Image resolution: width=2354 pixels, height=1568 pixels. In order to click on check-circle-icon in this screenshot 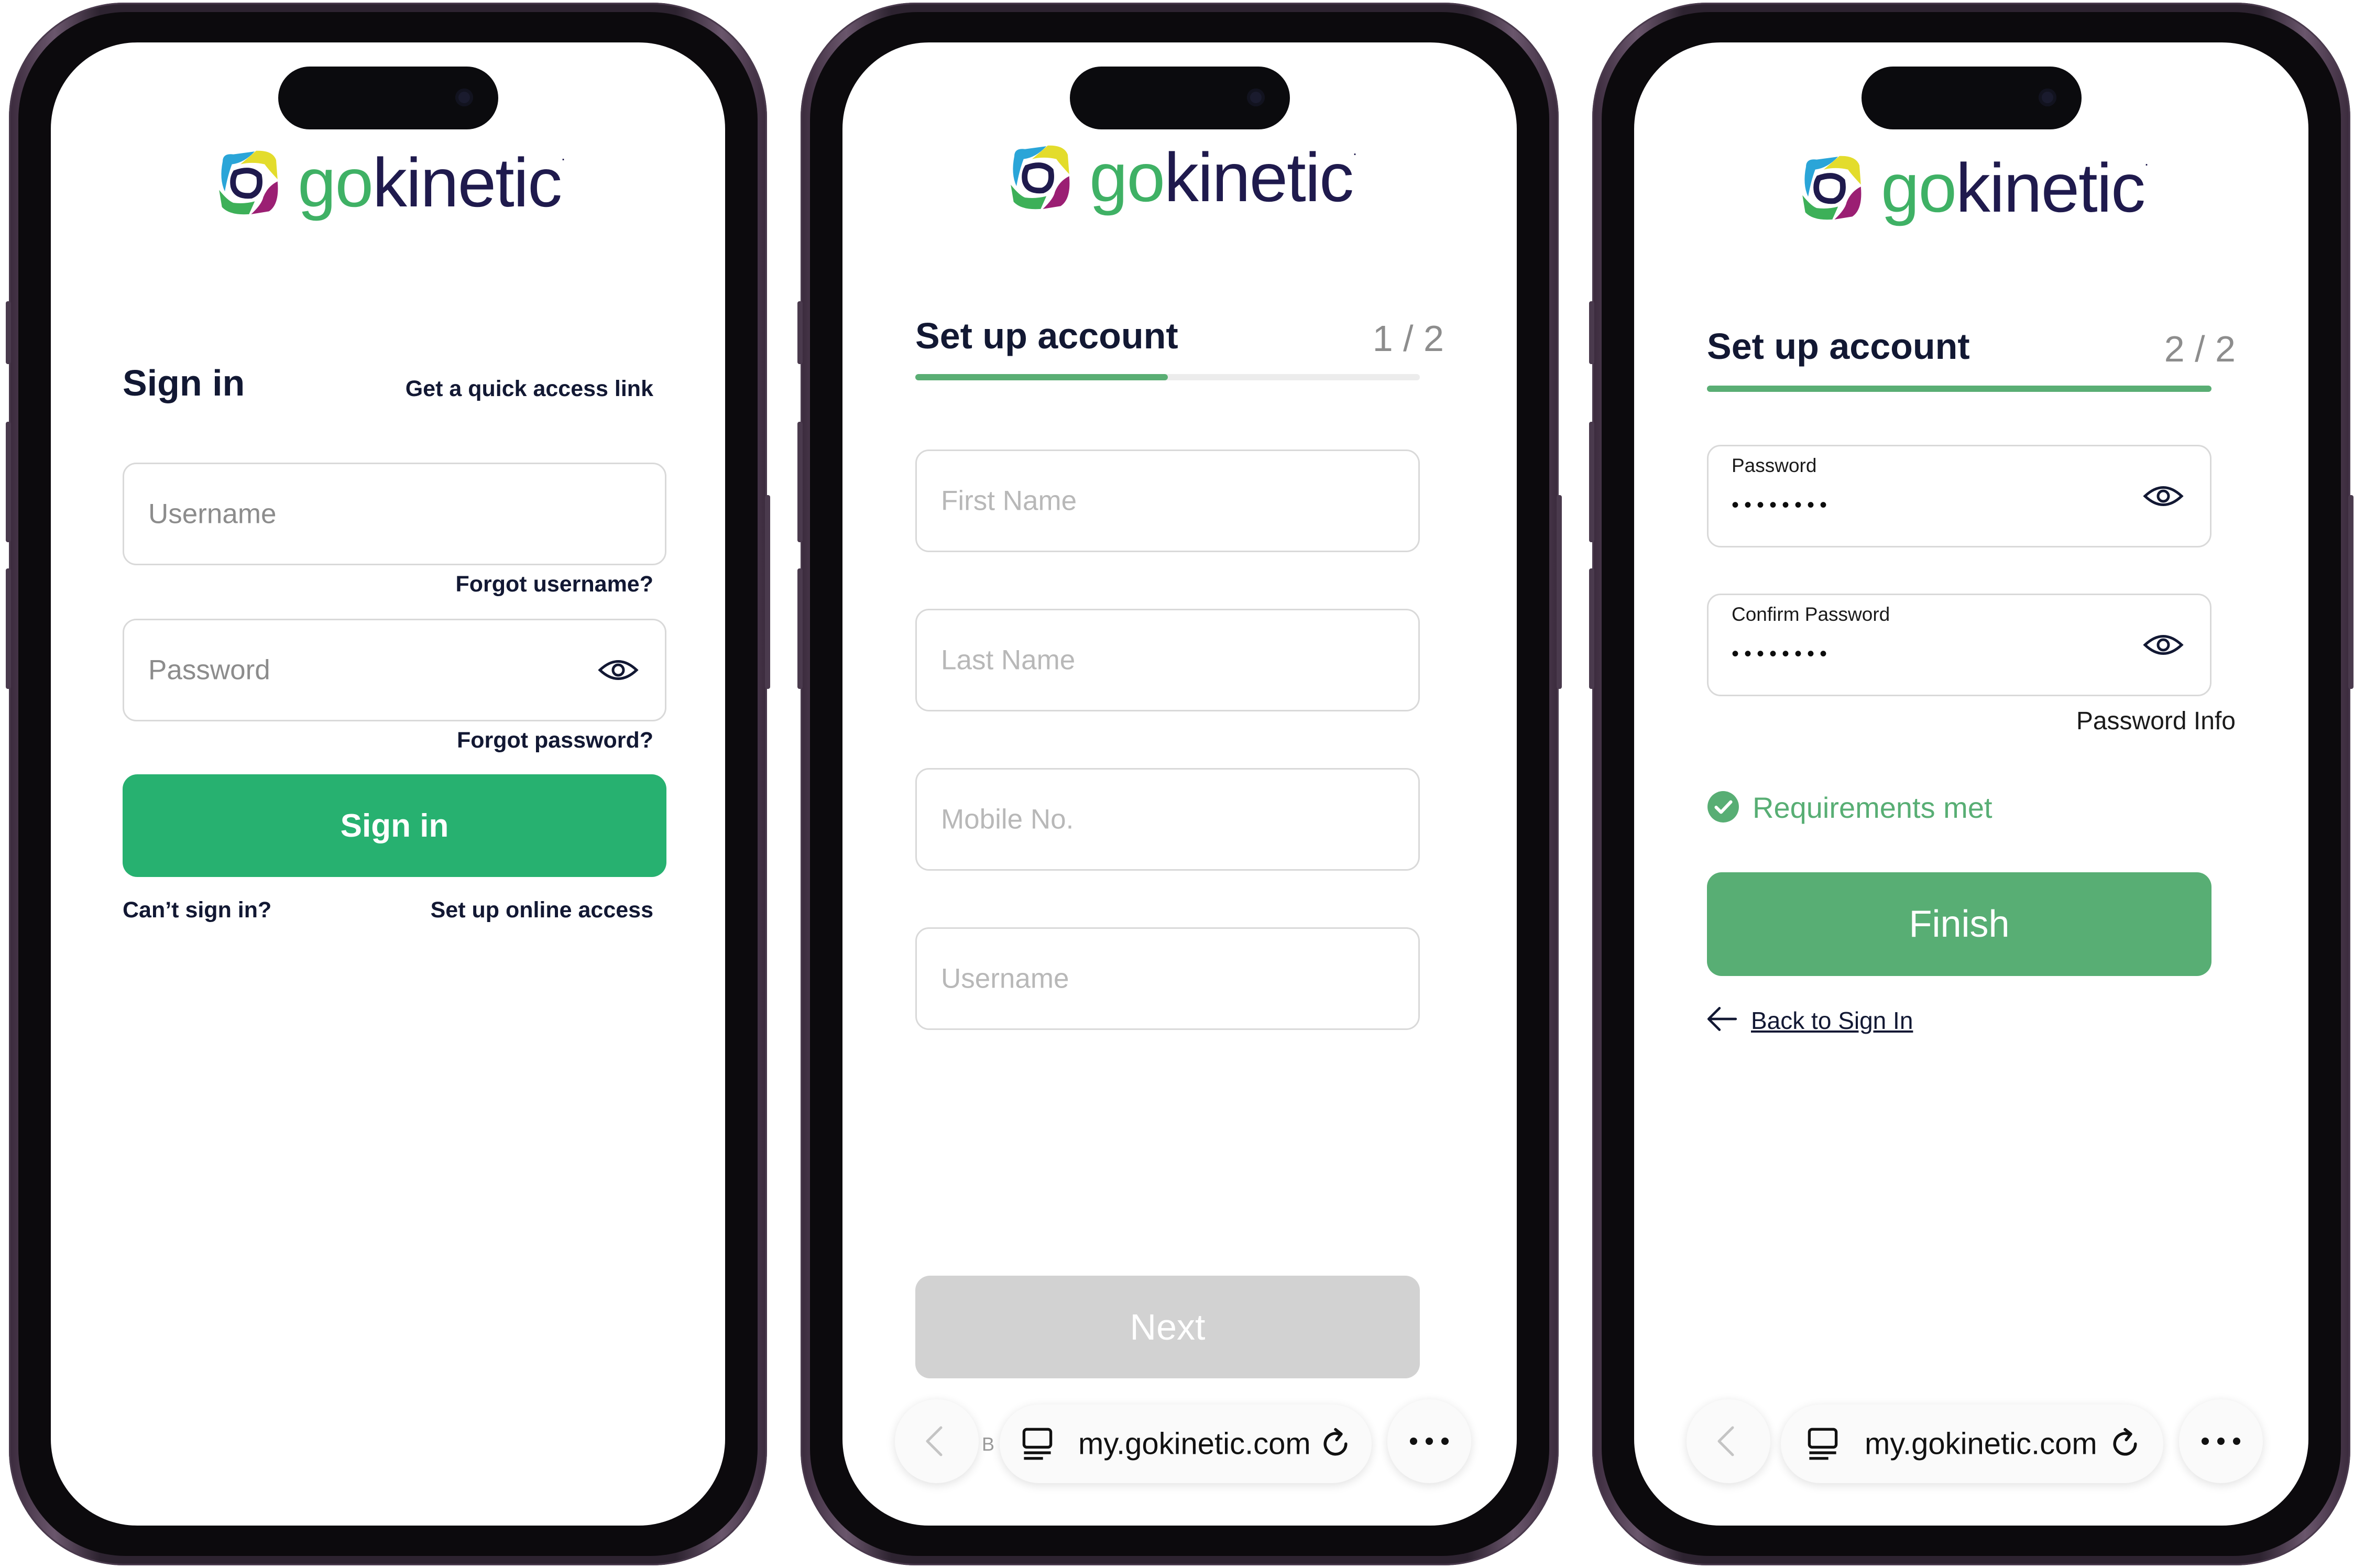, I will do `click(1723, 807)`.